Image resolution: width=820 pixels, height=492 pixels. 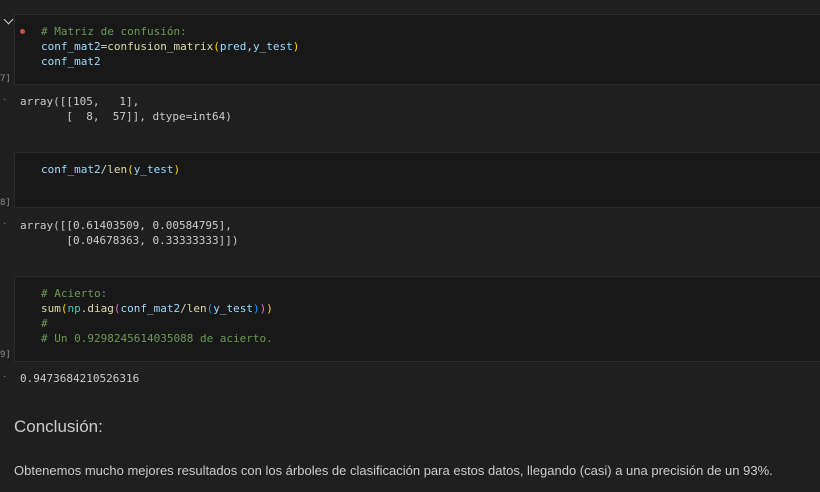 What do you see at coordinates (126, 109) in the screenshot?
I see `cell-output-1: array([[105, 1], [ 8, 57]], dtype=int64)` at bounding box center [126, 109].